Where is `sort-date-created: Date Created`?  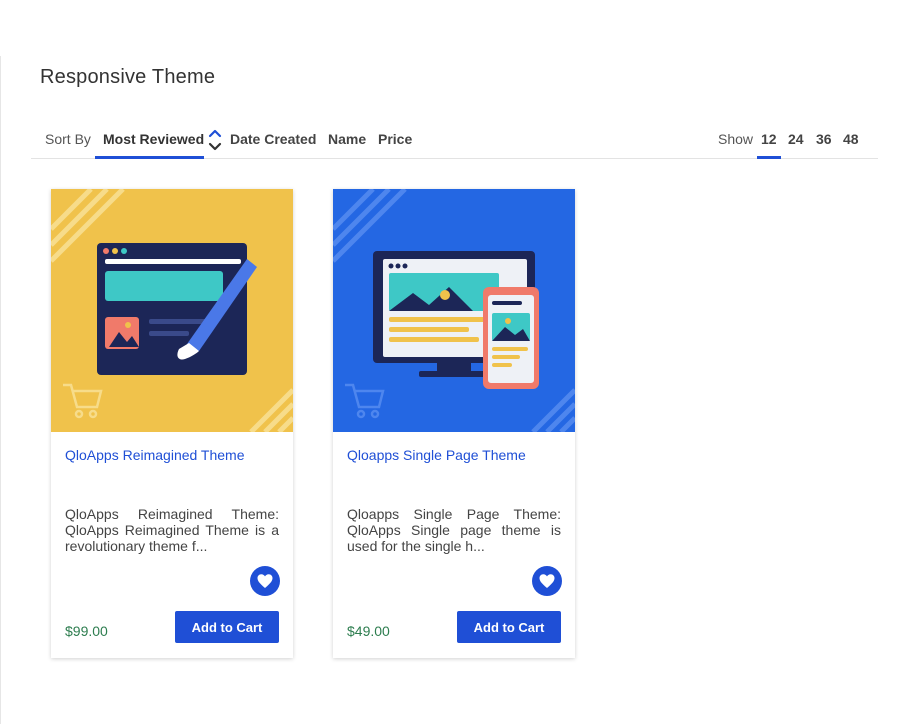 sort-date-created: Date Created is located at coordinates (273, 139).